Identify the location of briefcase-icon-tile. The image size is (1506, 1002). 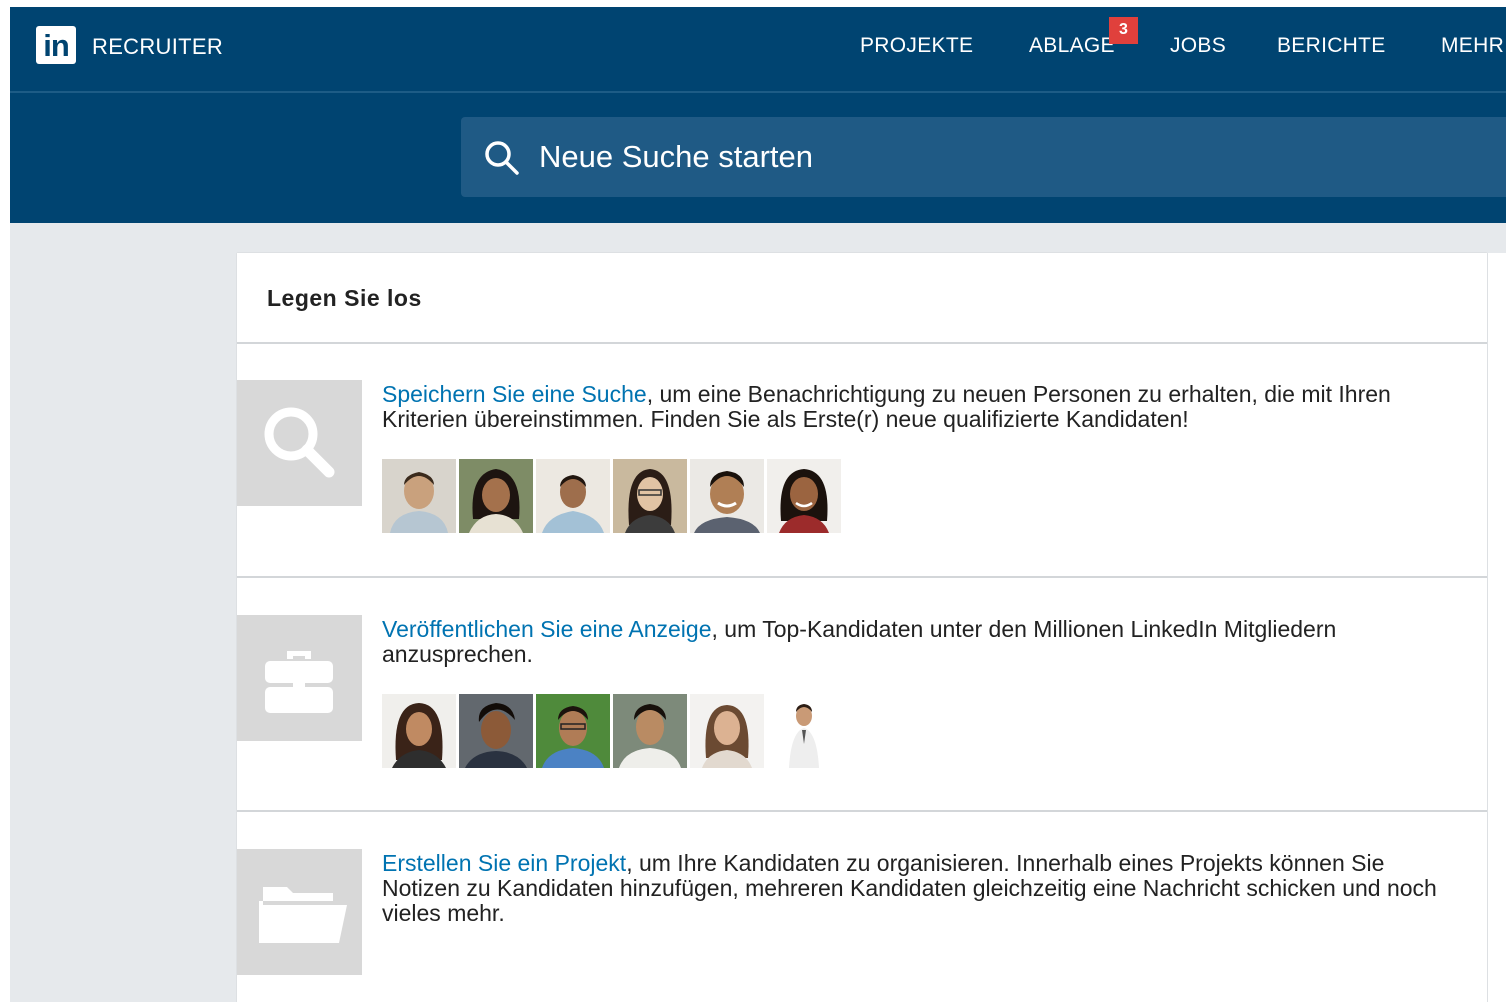
(299, 678).